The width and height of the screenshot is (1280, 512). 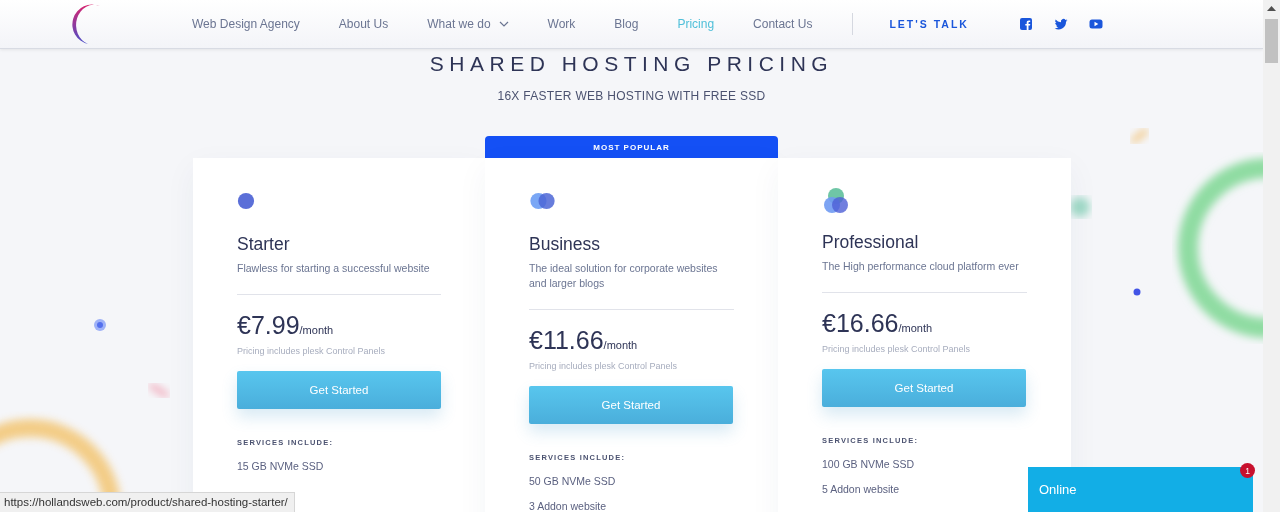 What do you see at coordinates (246, 24) in the screenshot?
I see `nav-link: Web Design Agency` at bounding box center [246, 24].